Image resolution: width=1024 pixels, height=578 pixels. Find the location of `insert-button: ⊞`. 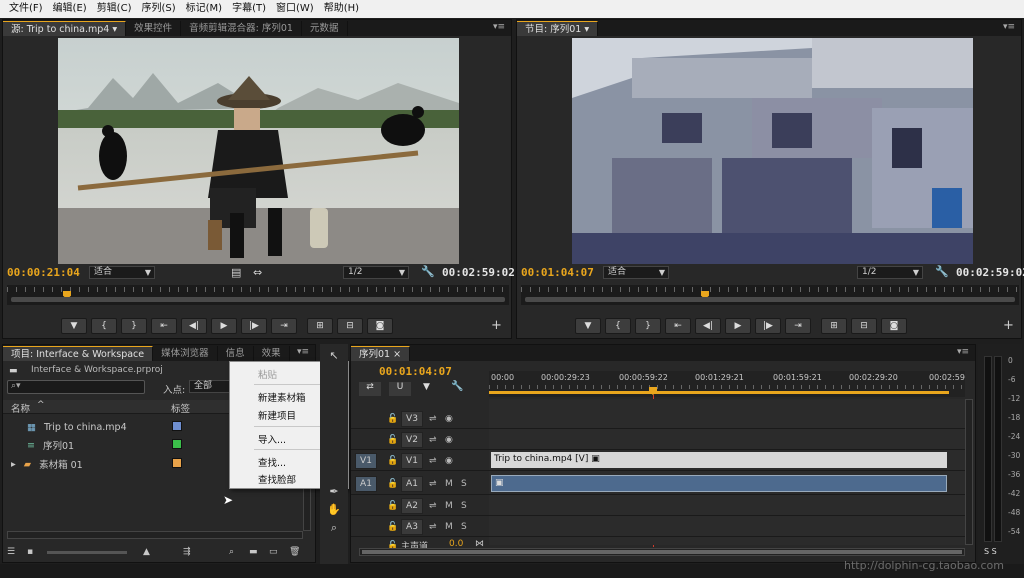

insert-button: ⊞ is located at coordinates (320, 326).